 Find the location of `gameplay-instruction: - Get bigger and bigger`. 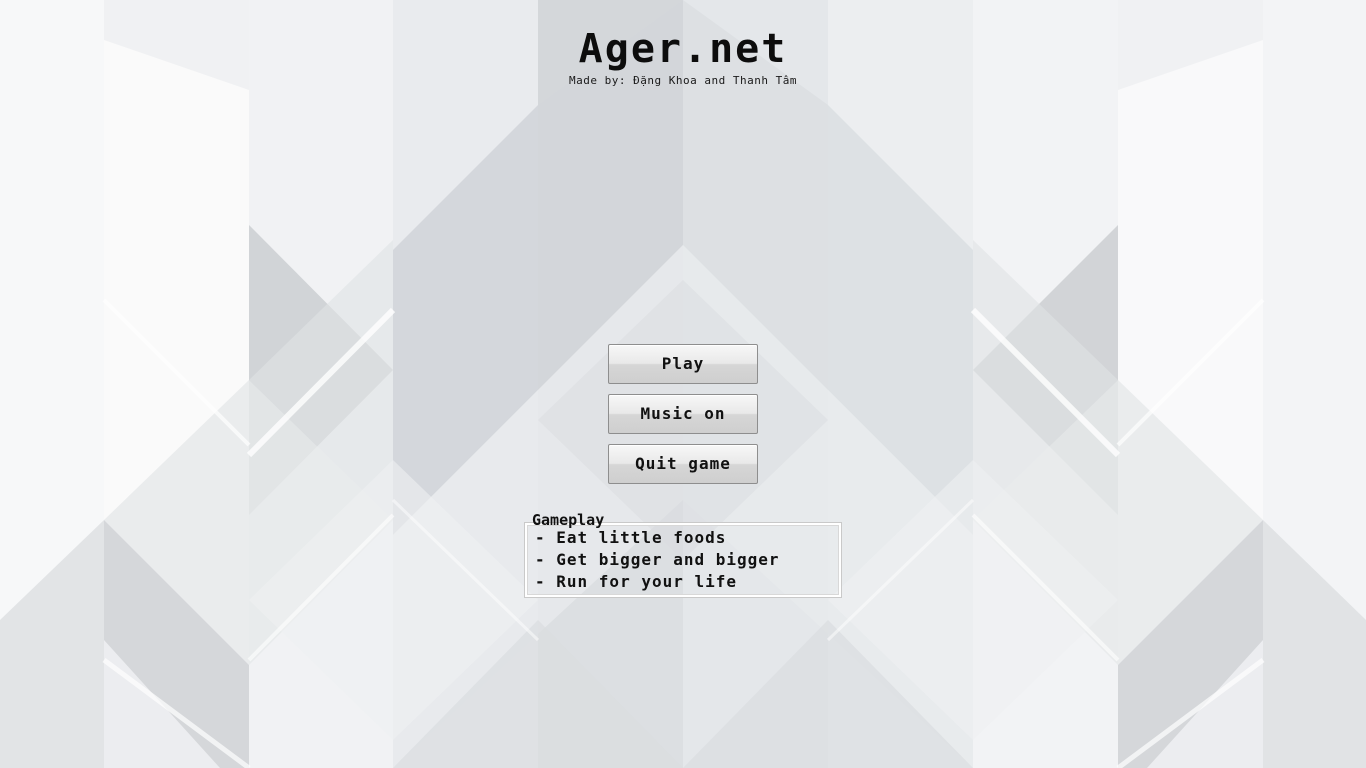

gameplay-instruction: - Get bigger and bigger is located at coordinates (657, 559).